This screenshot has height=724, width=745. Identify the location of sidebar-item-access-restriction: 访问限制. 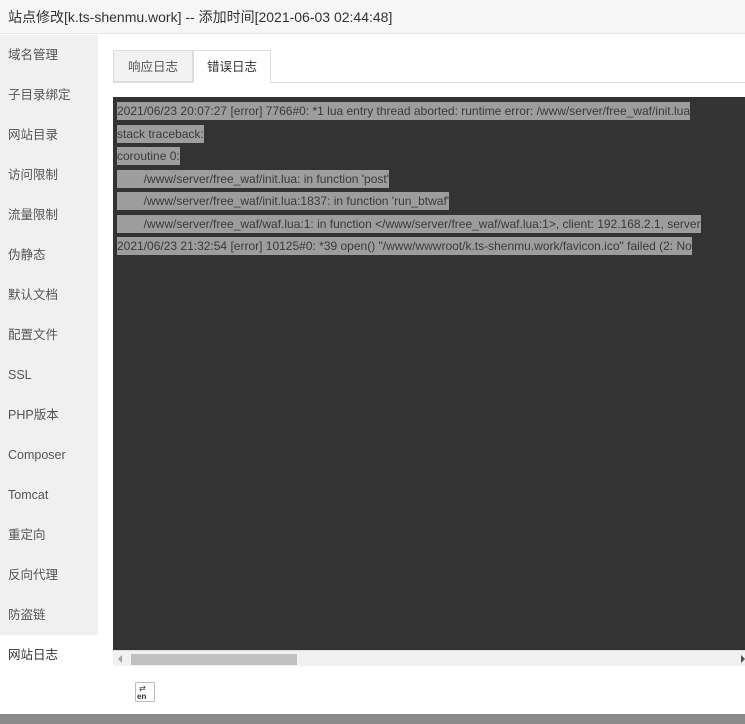
(49, 175).